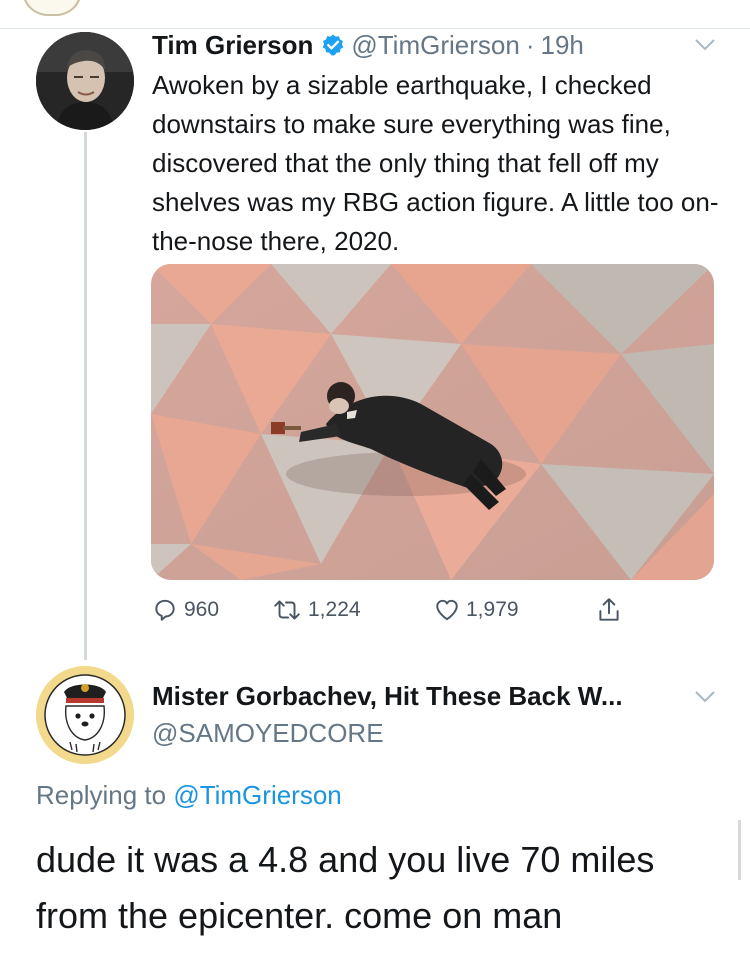 Image resolution: width=750 pixels, height=966 pixels. What do you see at coordinates (447, 610) in the screenshot?
I see `like-icon` at bounding box center [447, 610].